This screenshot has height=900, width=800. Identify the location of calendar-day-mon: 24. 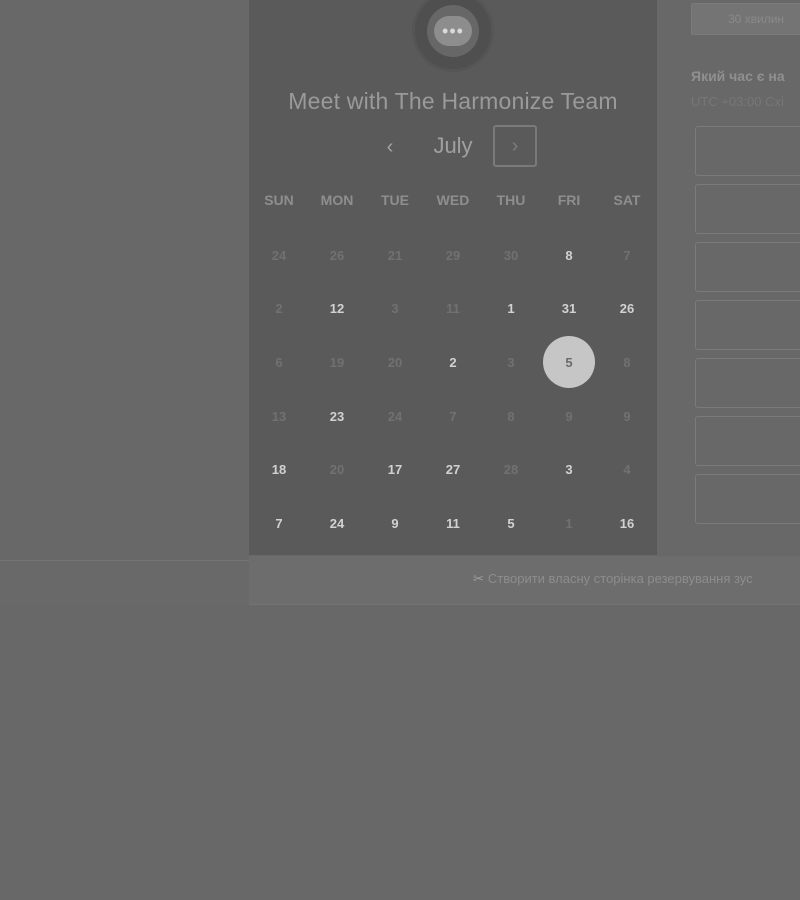
(337, 523).